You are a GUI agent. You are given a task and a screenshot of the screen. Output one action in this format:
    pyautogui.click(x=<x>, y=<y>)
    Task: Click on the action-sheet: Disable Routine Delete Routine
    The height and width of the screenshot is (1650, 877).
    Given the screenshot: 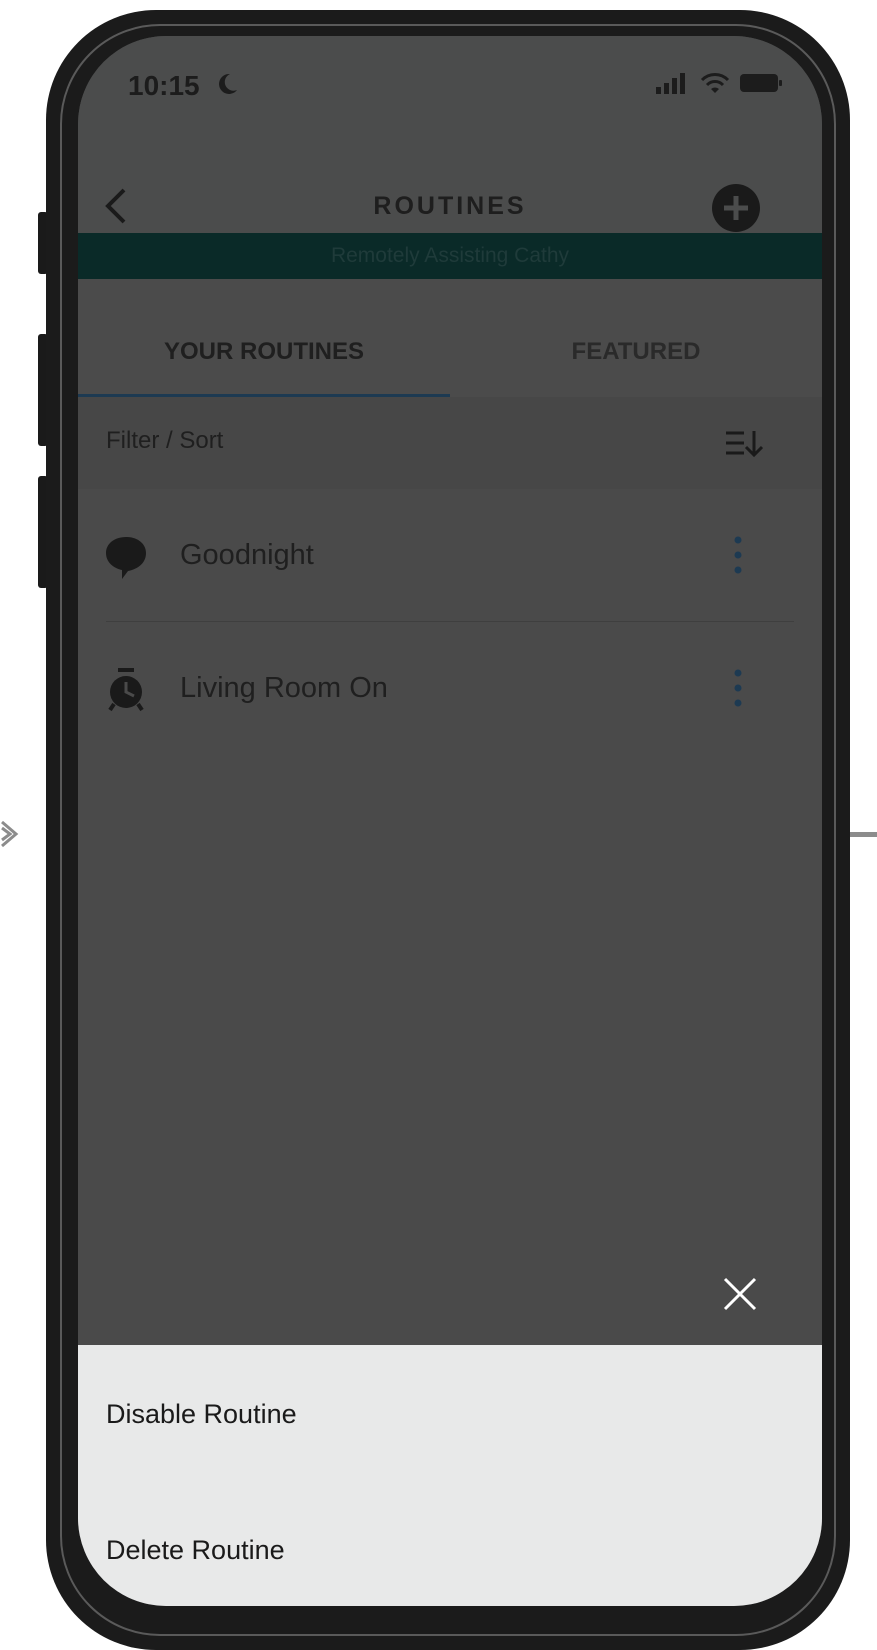 What is the action you would take?
    pyautogui.click(x=450, y=1475)
    